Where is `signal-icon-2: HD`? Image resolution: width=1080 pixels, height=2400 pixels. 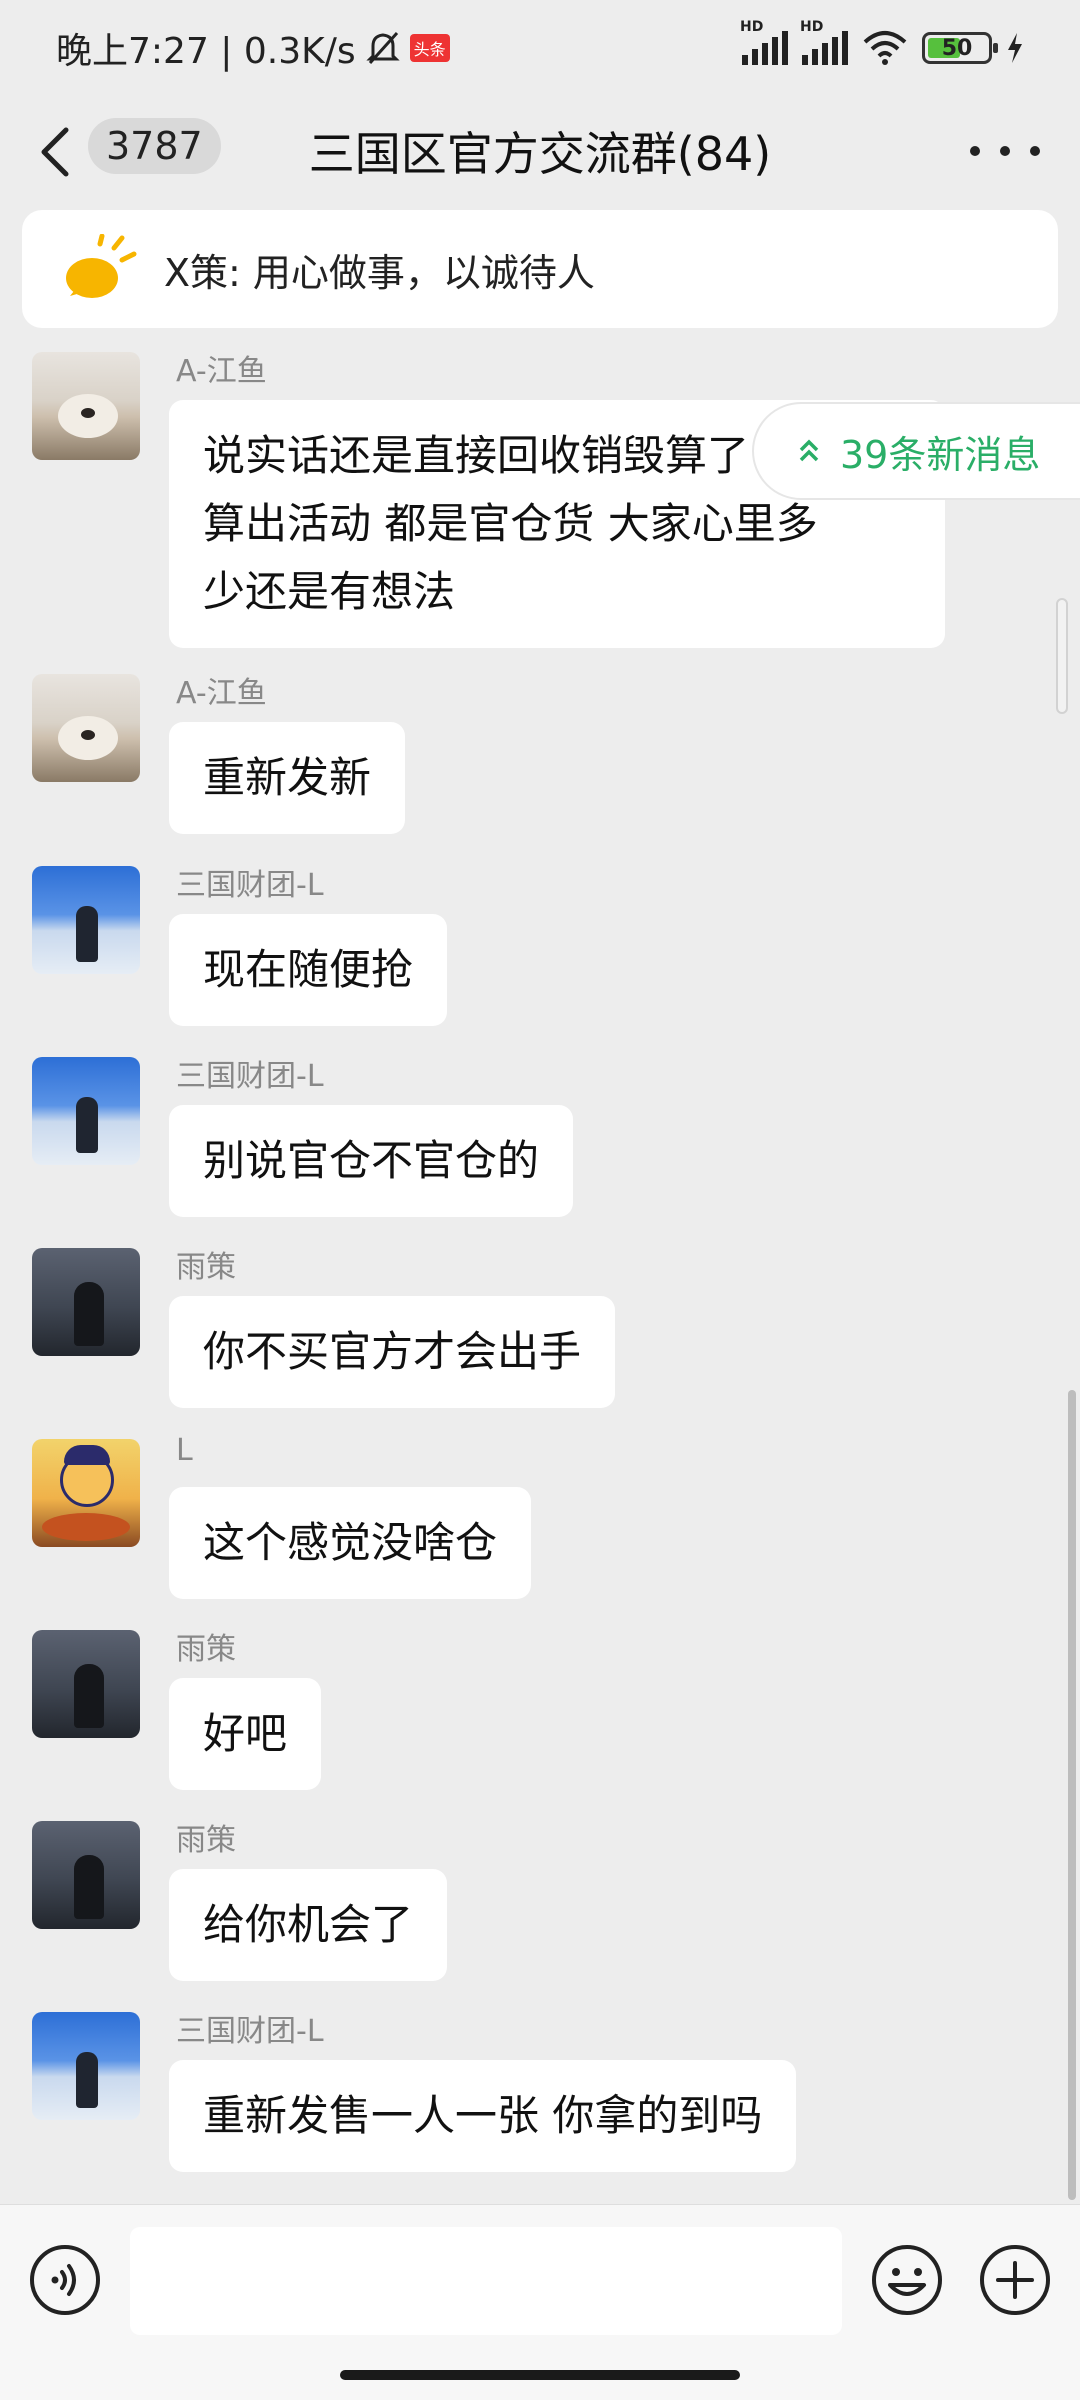
signal-icon-2: HD is located at coordinates (824, 42).